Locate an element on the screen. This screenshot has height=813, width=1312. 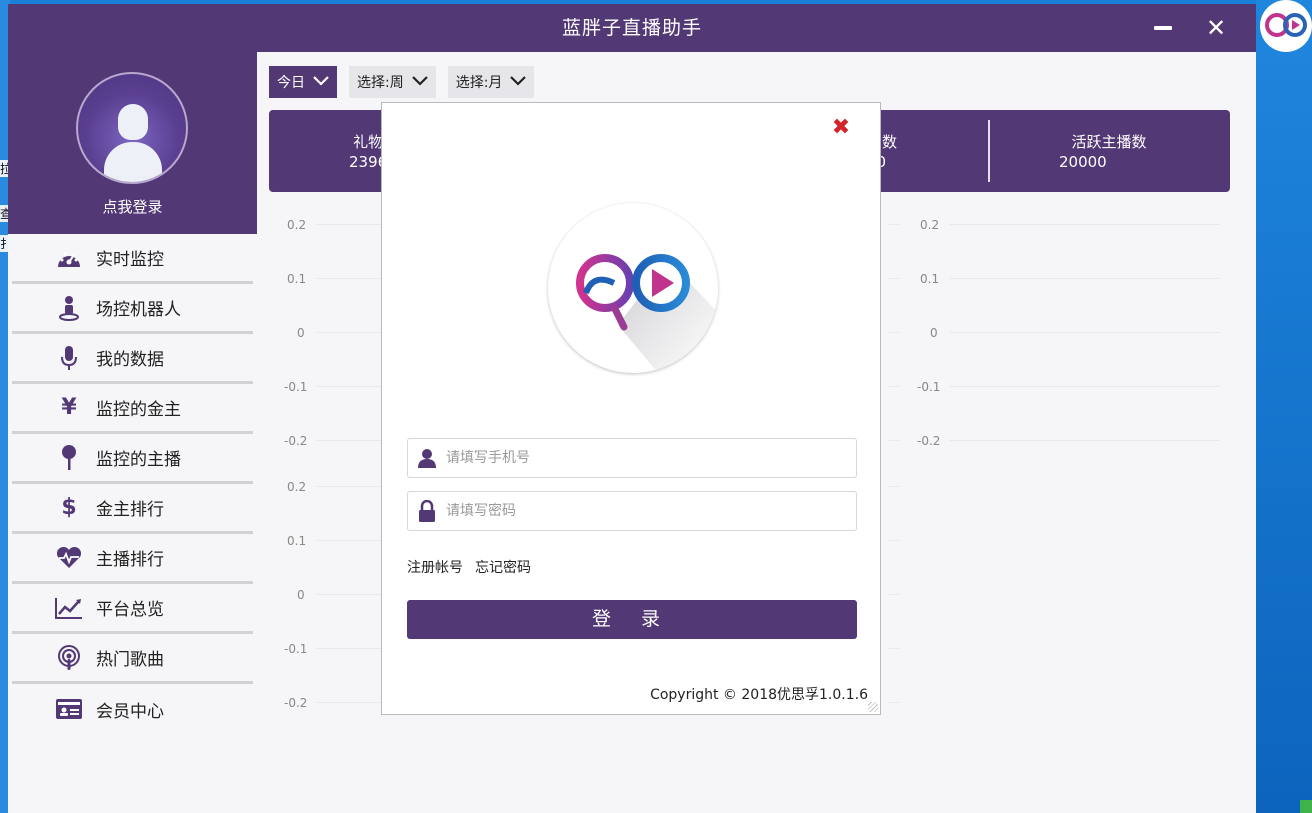
title-bar: 蓝胖子直播助手 ✕ is located at coordinates (632, 28).